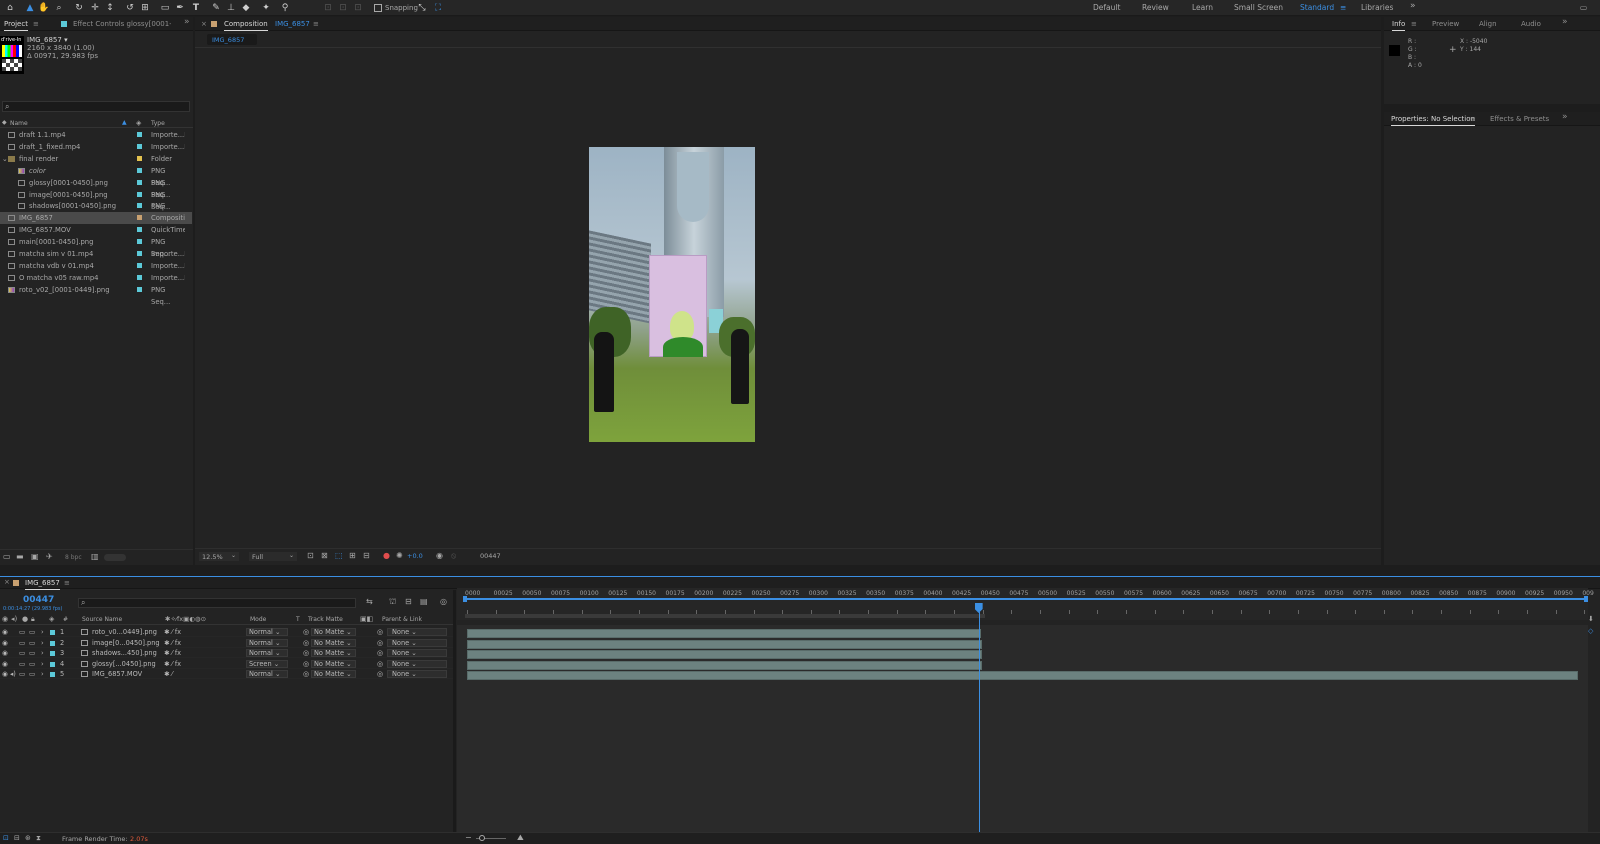 This screenshot has height=844, width=1600. I want to click on resolution-select: Full ⌄, so click(273, 556).